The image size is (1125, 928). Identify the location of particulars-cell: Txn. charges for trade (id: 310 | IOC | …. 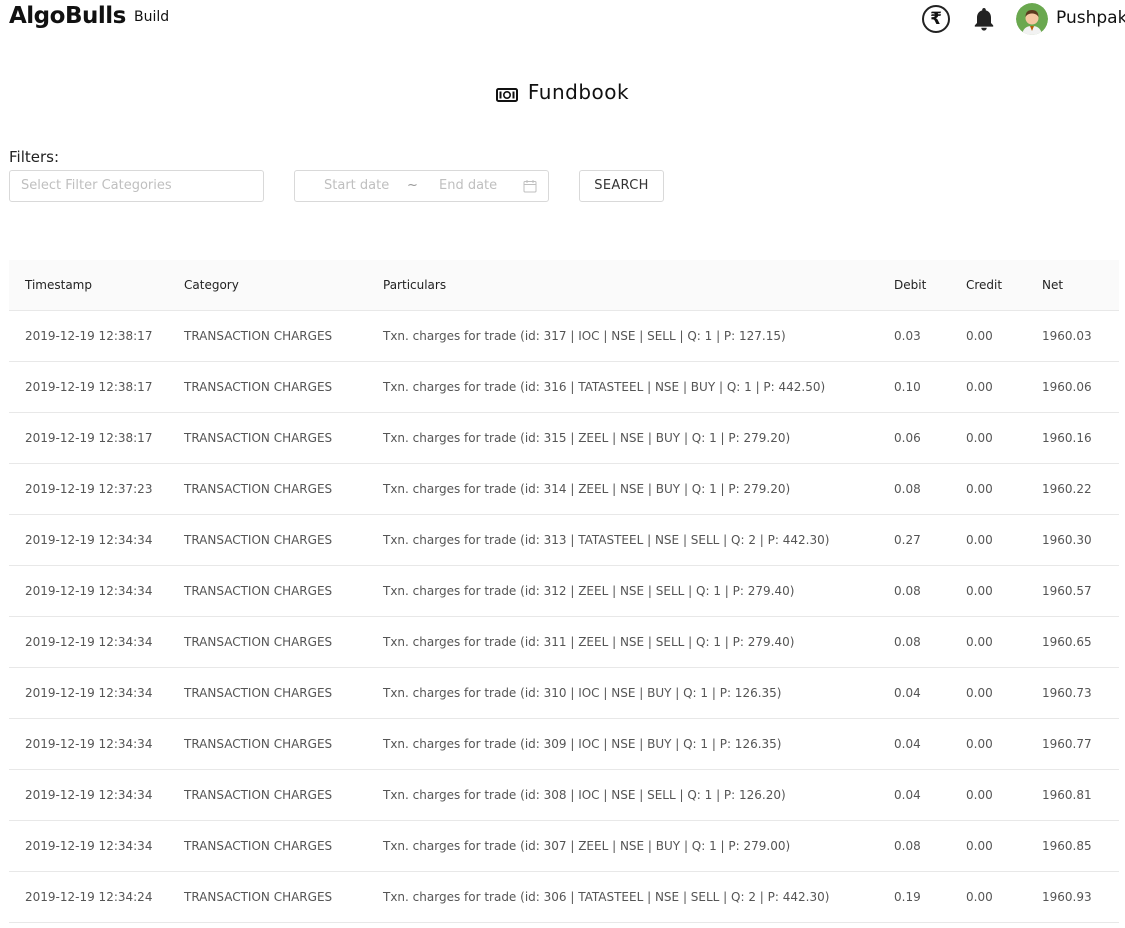
(622, 693).